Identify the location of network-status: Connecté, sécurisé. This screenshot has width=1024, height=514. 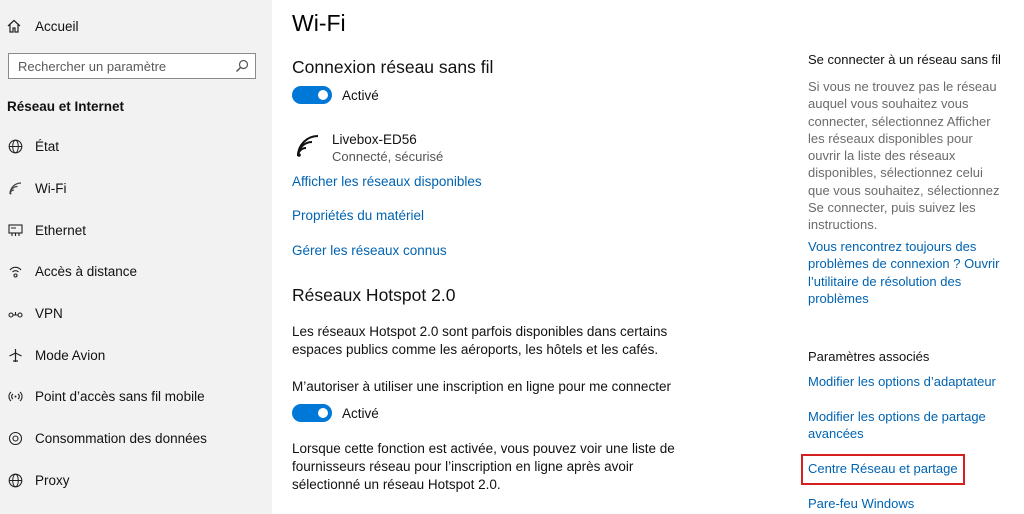
(388, 156).